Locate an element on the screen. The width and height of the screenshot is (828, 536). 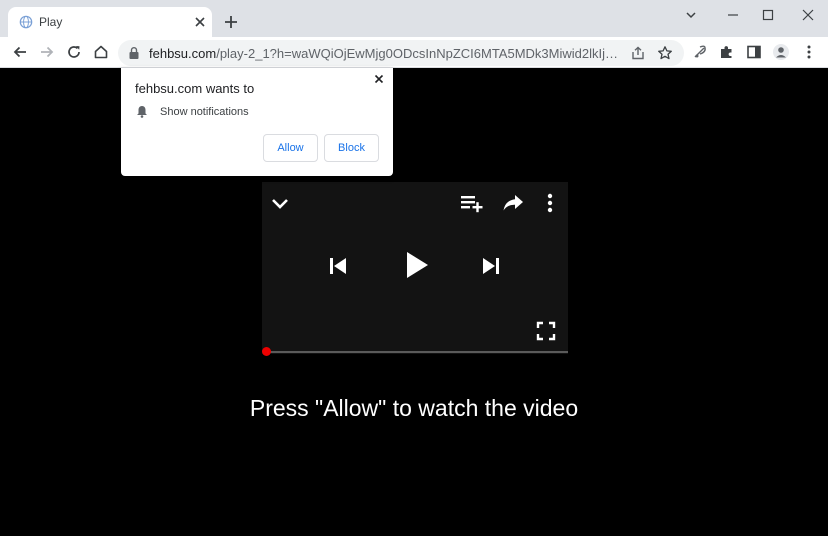
extensions-puzzle-icon is located at coordinates (727, 52).